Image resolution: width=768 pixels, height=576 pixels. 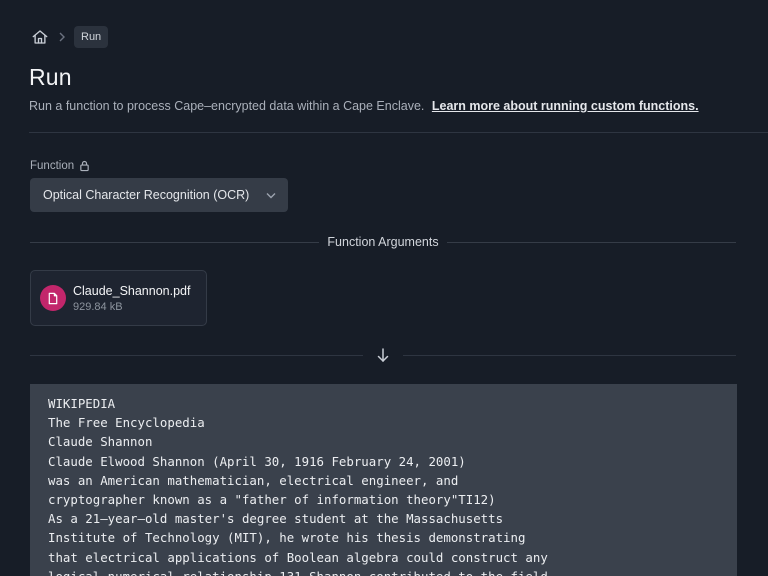 I want to click on file-meta: Claude_Shannon.pdf 929.84 kB, so click(x=131, y=298).